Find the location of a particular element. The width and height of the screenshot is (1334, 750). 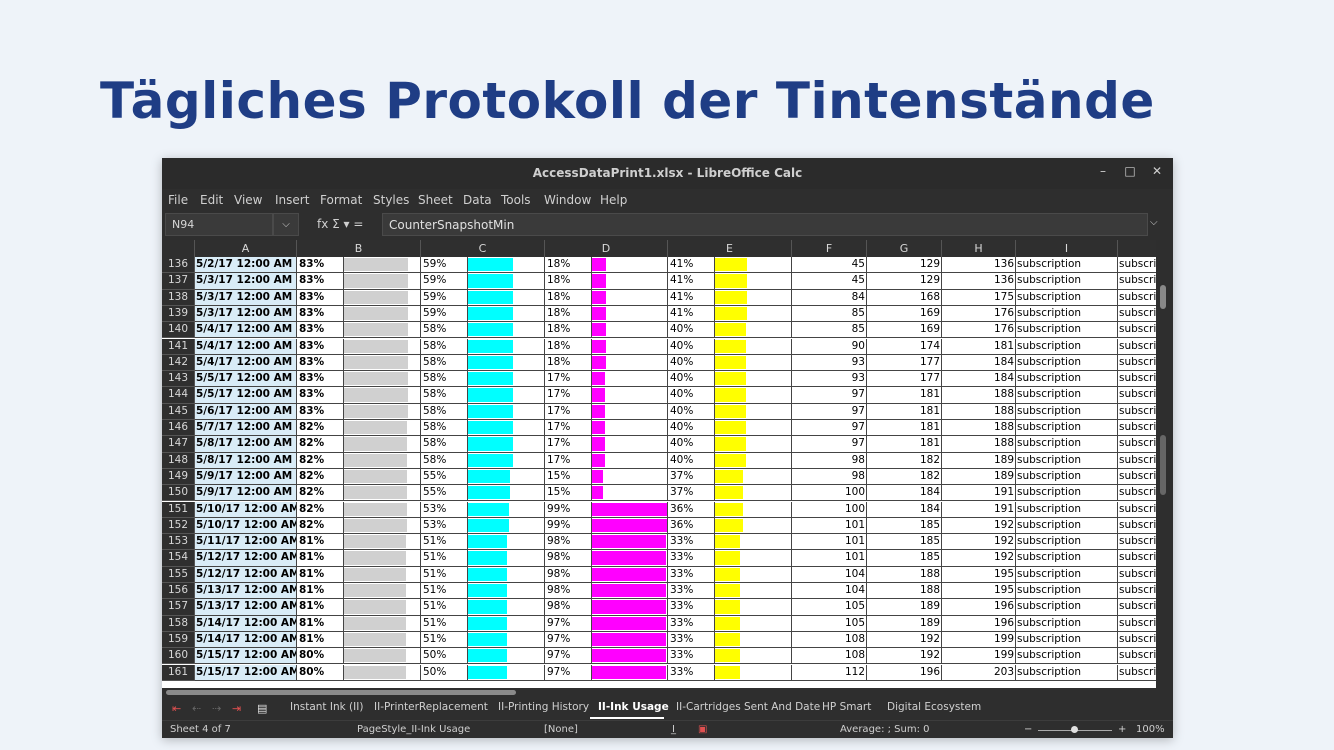

row-number: 157 is located at coordinates (178, 607).